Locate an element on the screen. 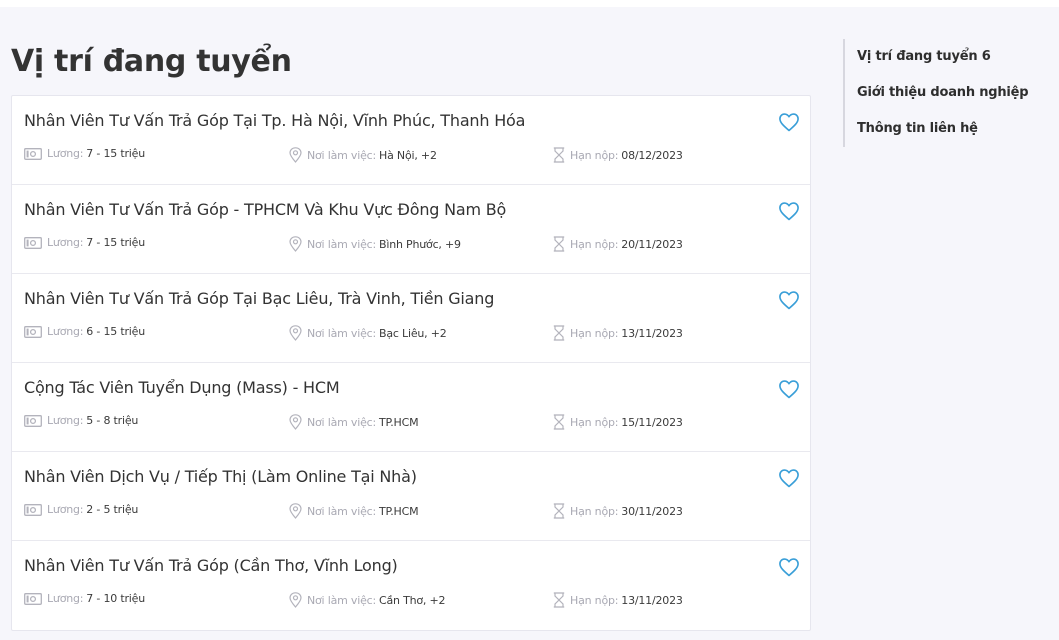 Image resolution: width=1059 pixels, height=640 pixels. deadline-info: Hạn nộp: 30/11/2023 is located at coordinates (618, 511).